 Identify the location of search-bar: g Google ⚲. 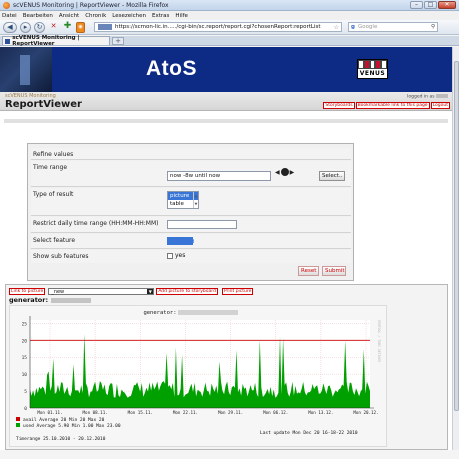
(393, 27).